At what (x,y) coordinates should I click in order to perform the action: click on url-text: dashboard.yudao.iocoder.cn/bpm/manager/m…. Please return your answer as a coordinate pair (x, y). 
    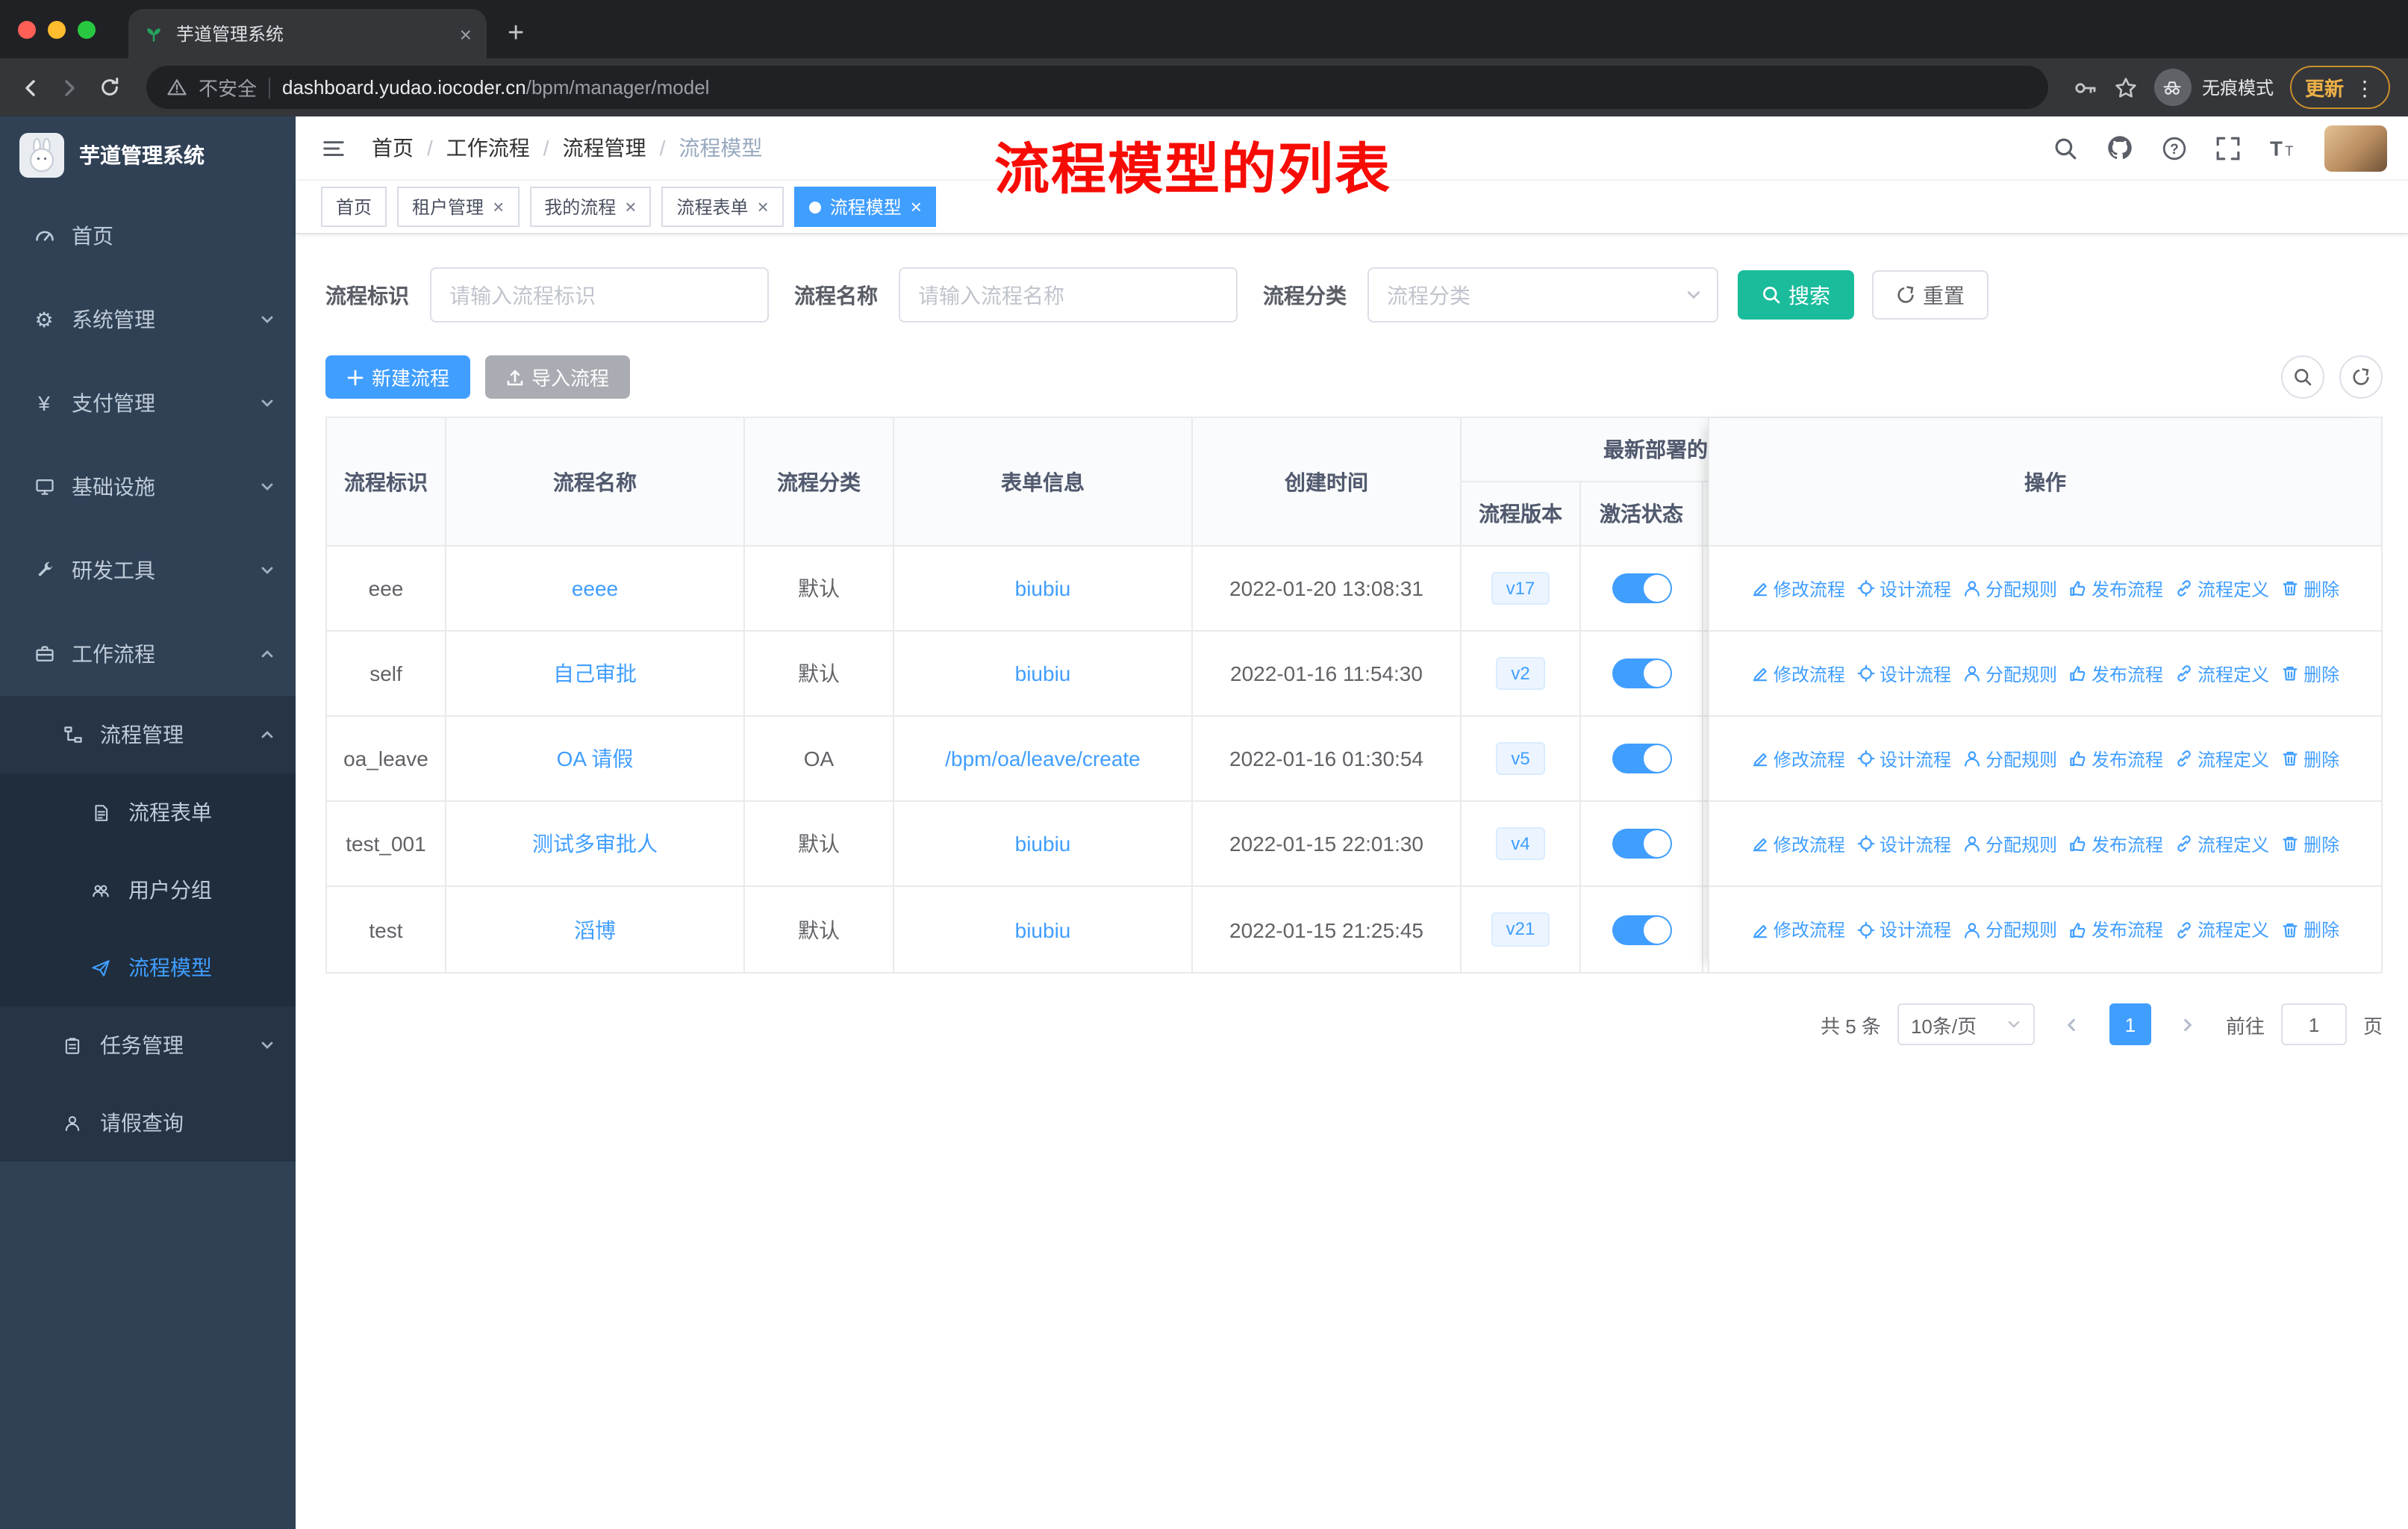
    Looking at the image, I should click on (495, 87).